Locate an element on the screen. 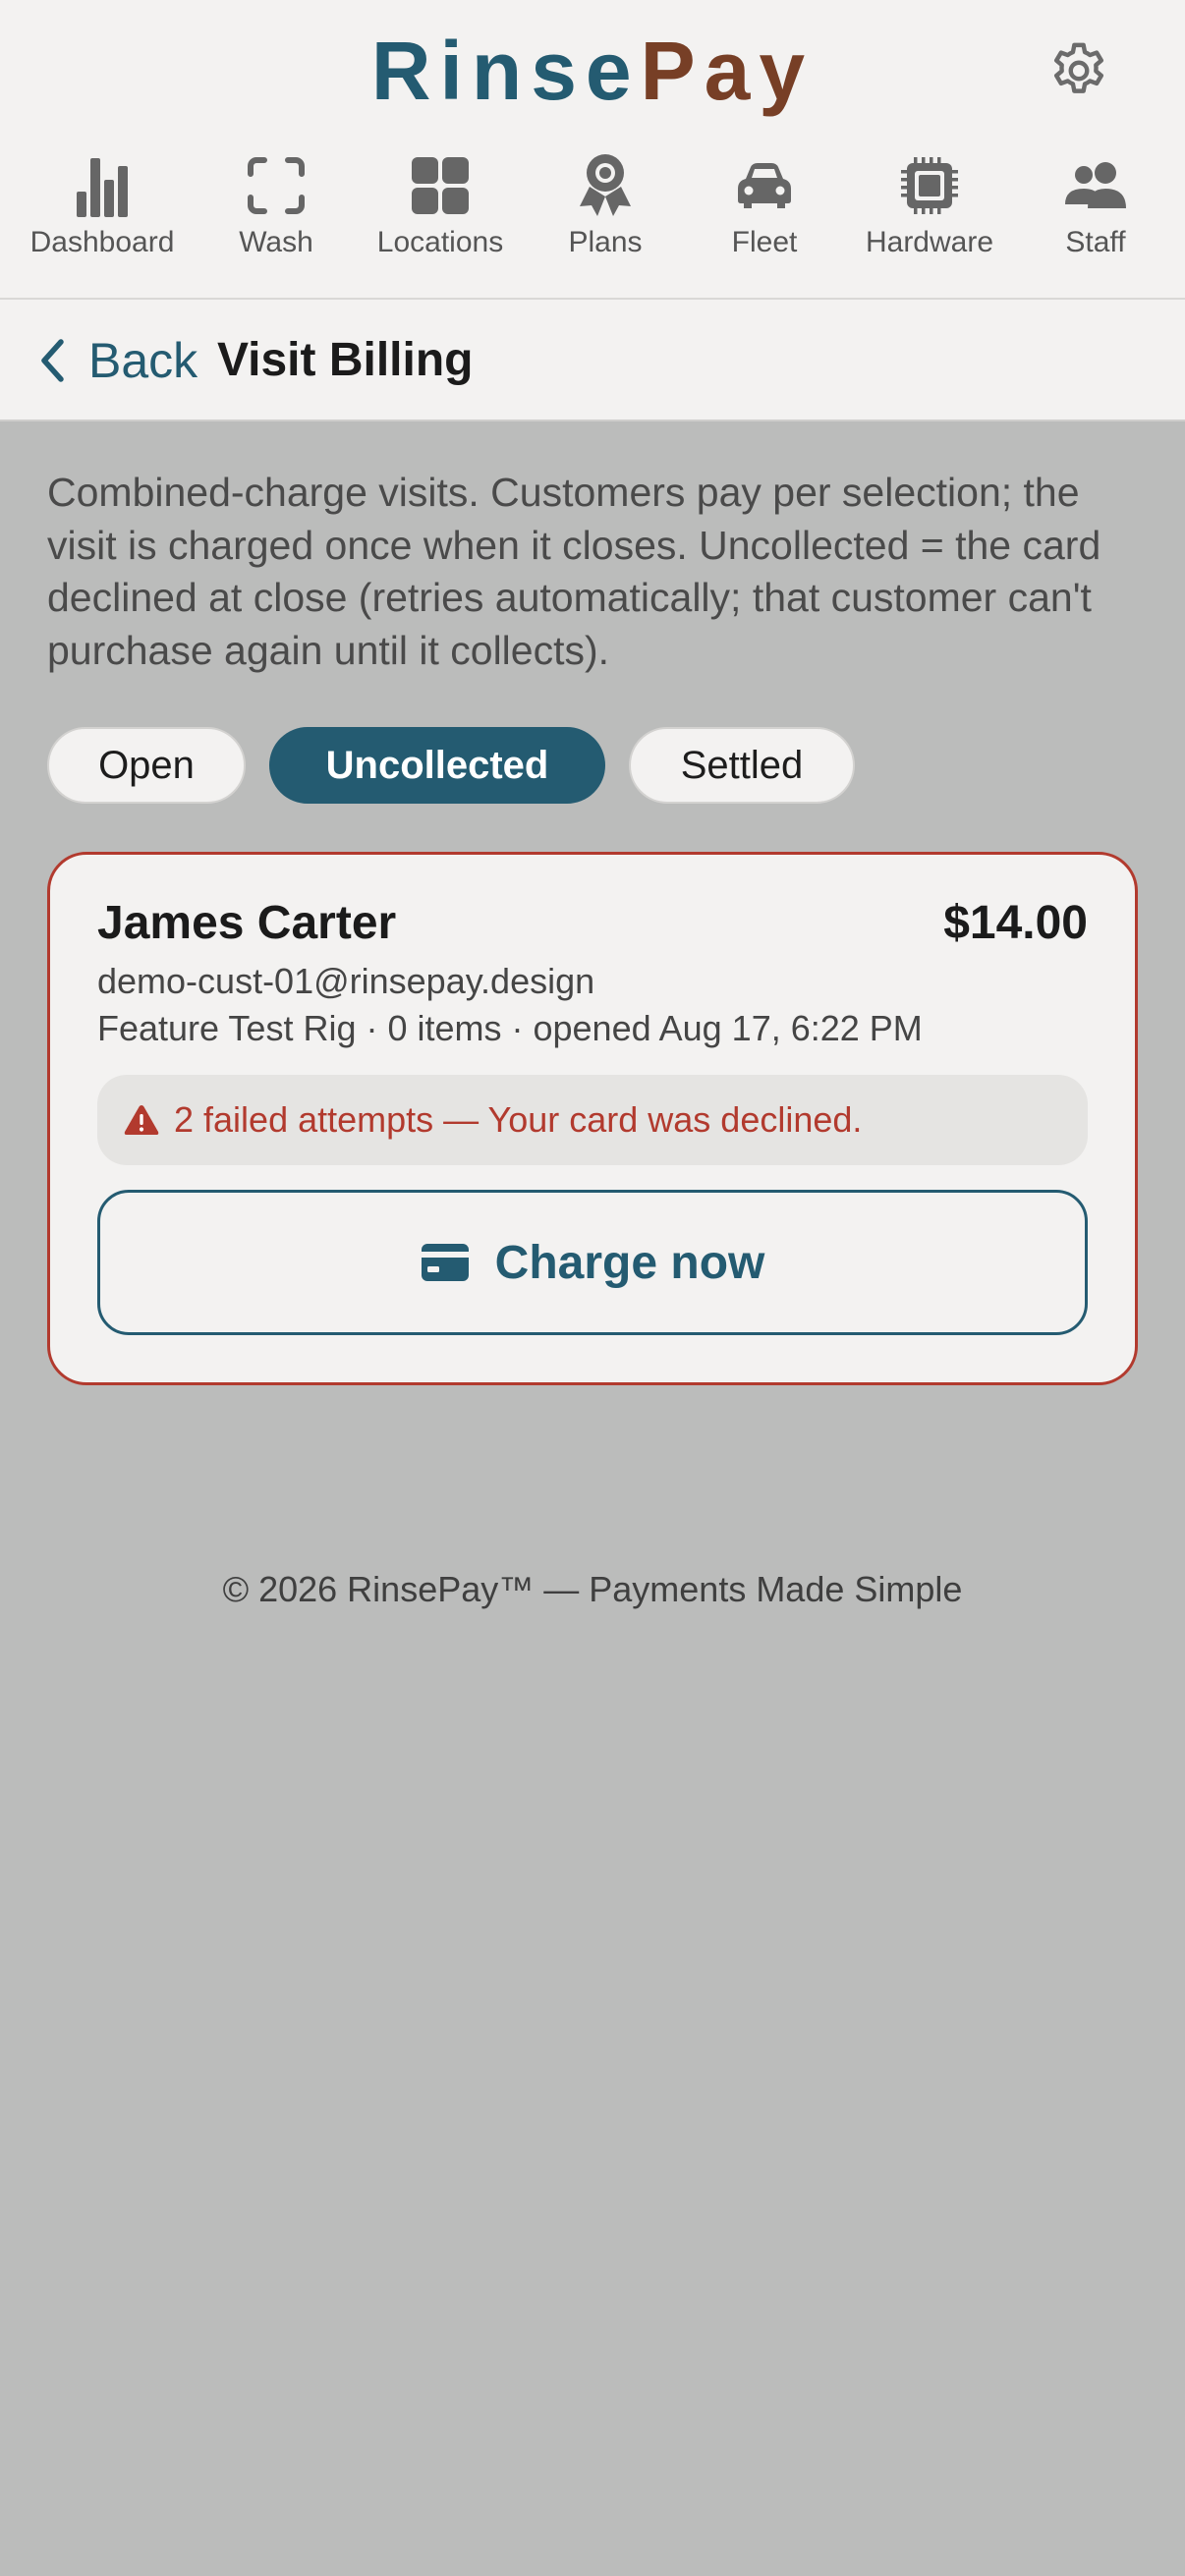 The height and width of the screenshot is (2576, 1185). nav-label: Locations is located at coordinates (440, 242).